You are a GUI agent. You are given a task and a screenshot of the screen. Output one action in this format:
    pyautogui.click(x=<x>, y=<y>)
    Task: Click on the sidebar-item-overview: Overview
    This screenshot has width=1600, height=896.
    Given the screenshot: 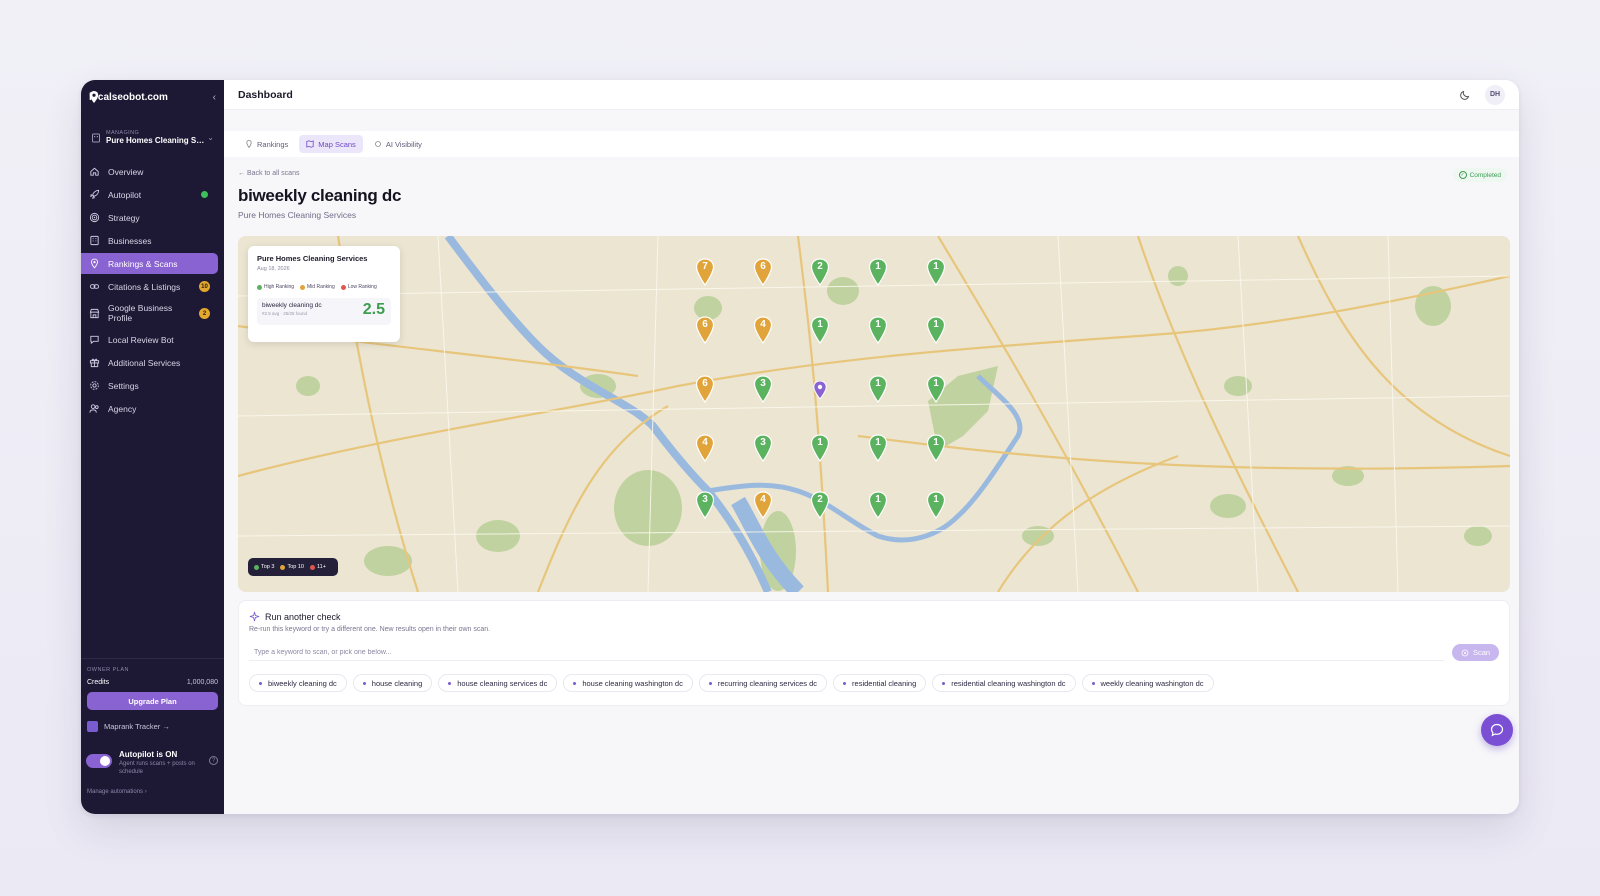 What is the action you would take?
    pyautogui.click(x=149, y=171)
    